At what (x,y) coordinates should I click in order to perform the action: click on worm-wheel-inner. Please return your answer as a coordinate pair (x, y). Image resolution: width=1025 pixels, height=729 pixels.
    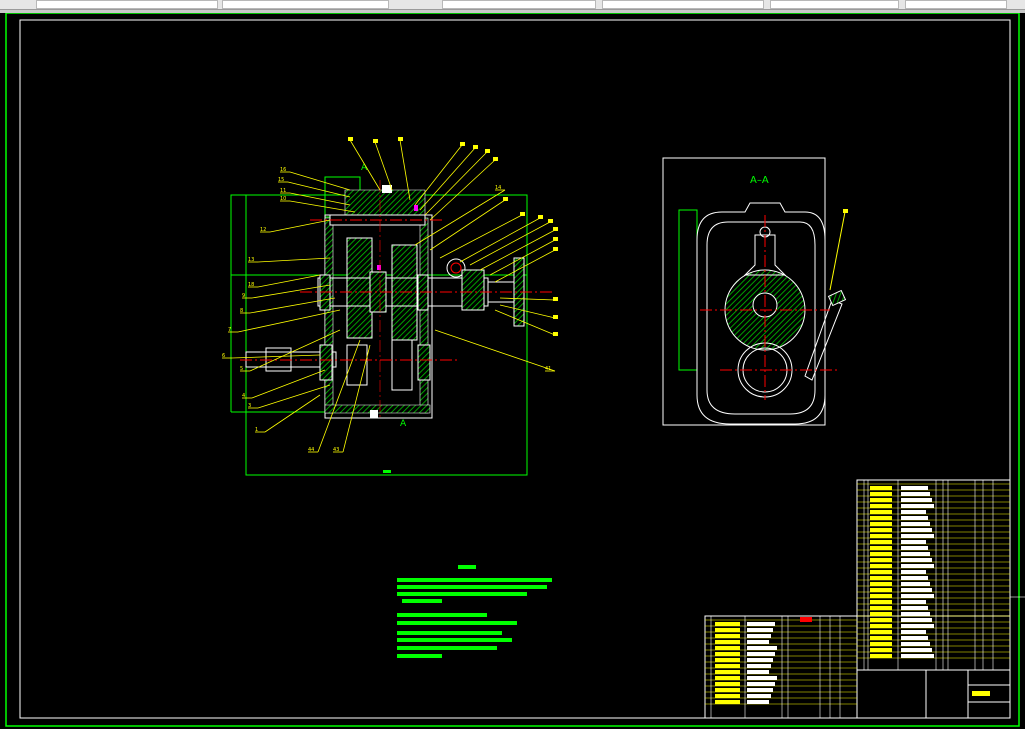
    Looking at the image, I should click on (456, 268).